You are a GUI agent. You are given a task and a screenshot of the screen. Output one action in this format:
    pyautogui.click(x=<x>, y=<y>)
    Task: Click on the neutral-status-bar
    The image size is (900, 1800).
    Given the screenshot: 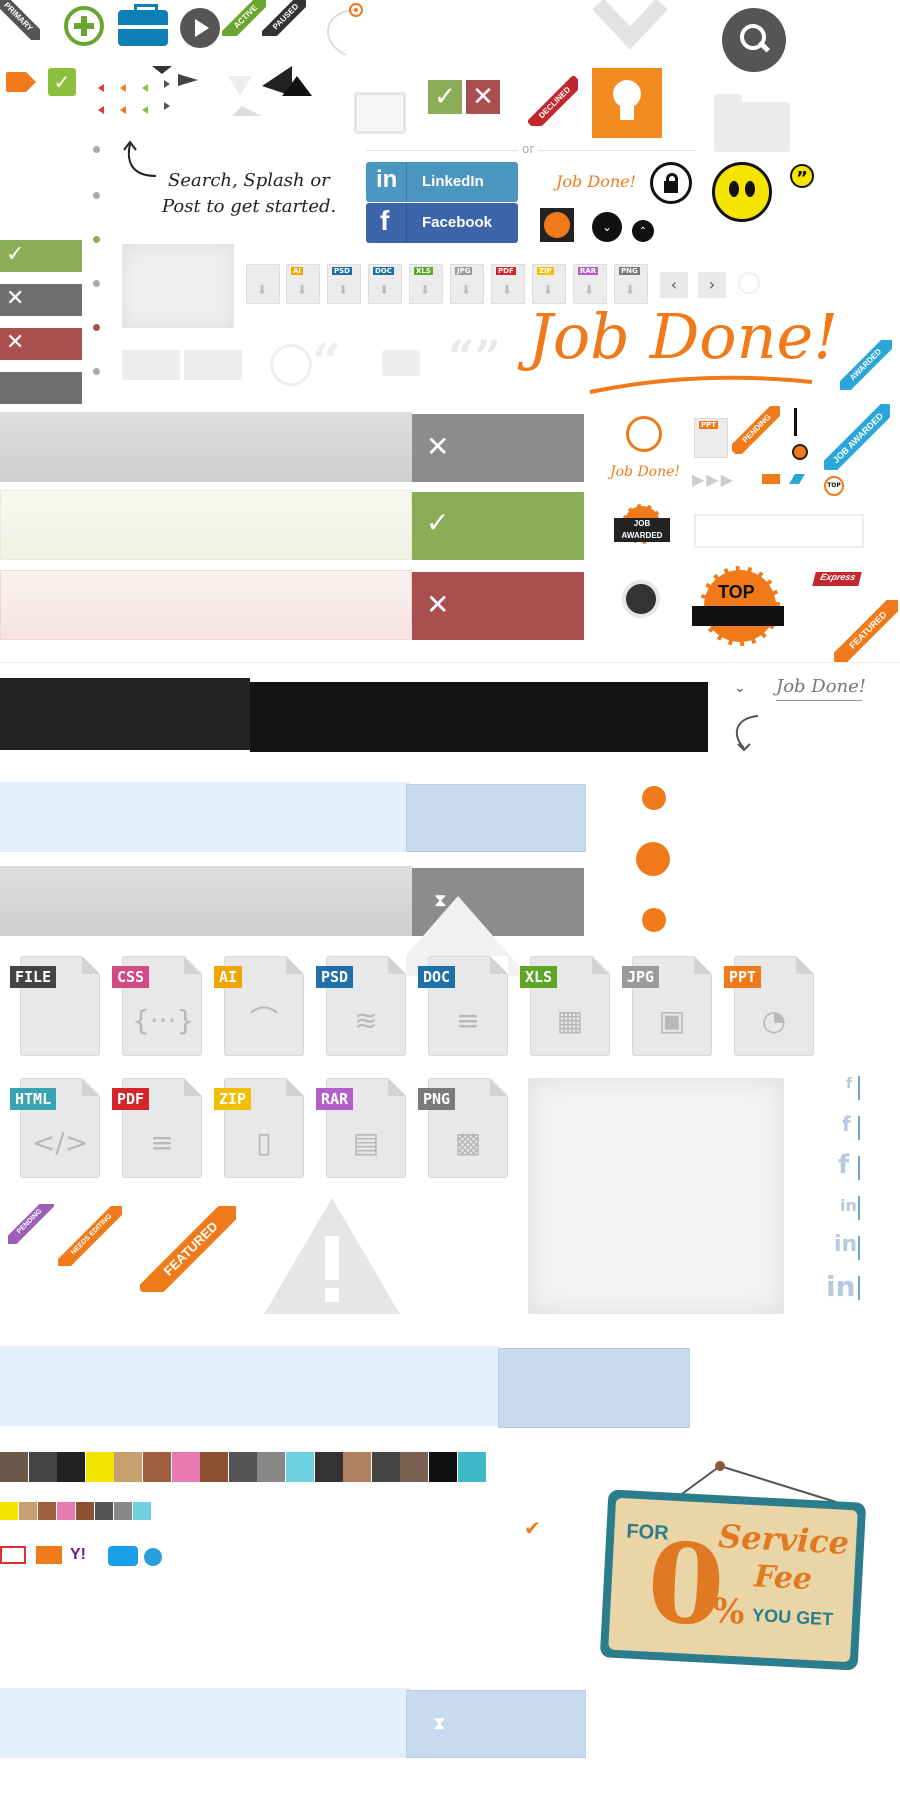 What is the action you would take?
    pyautogui.click(x=41, y=388)
    